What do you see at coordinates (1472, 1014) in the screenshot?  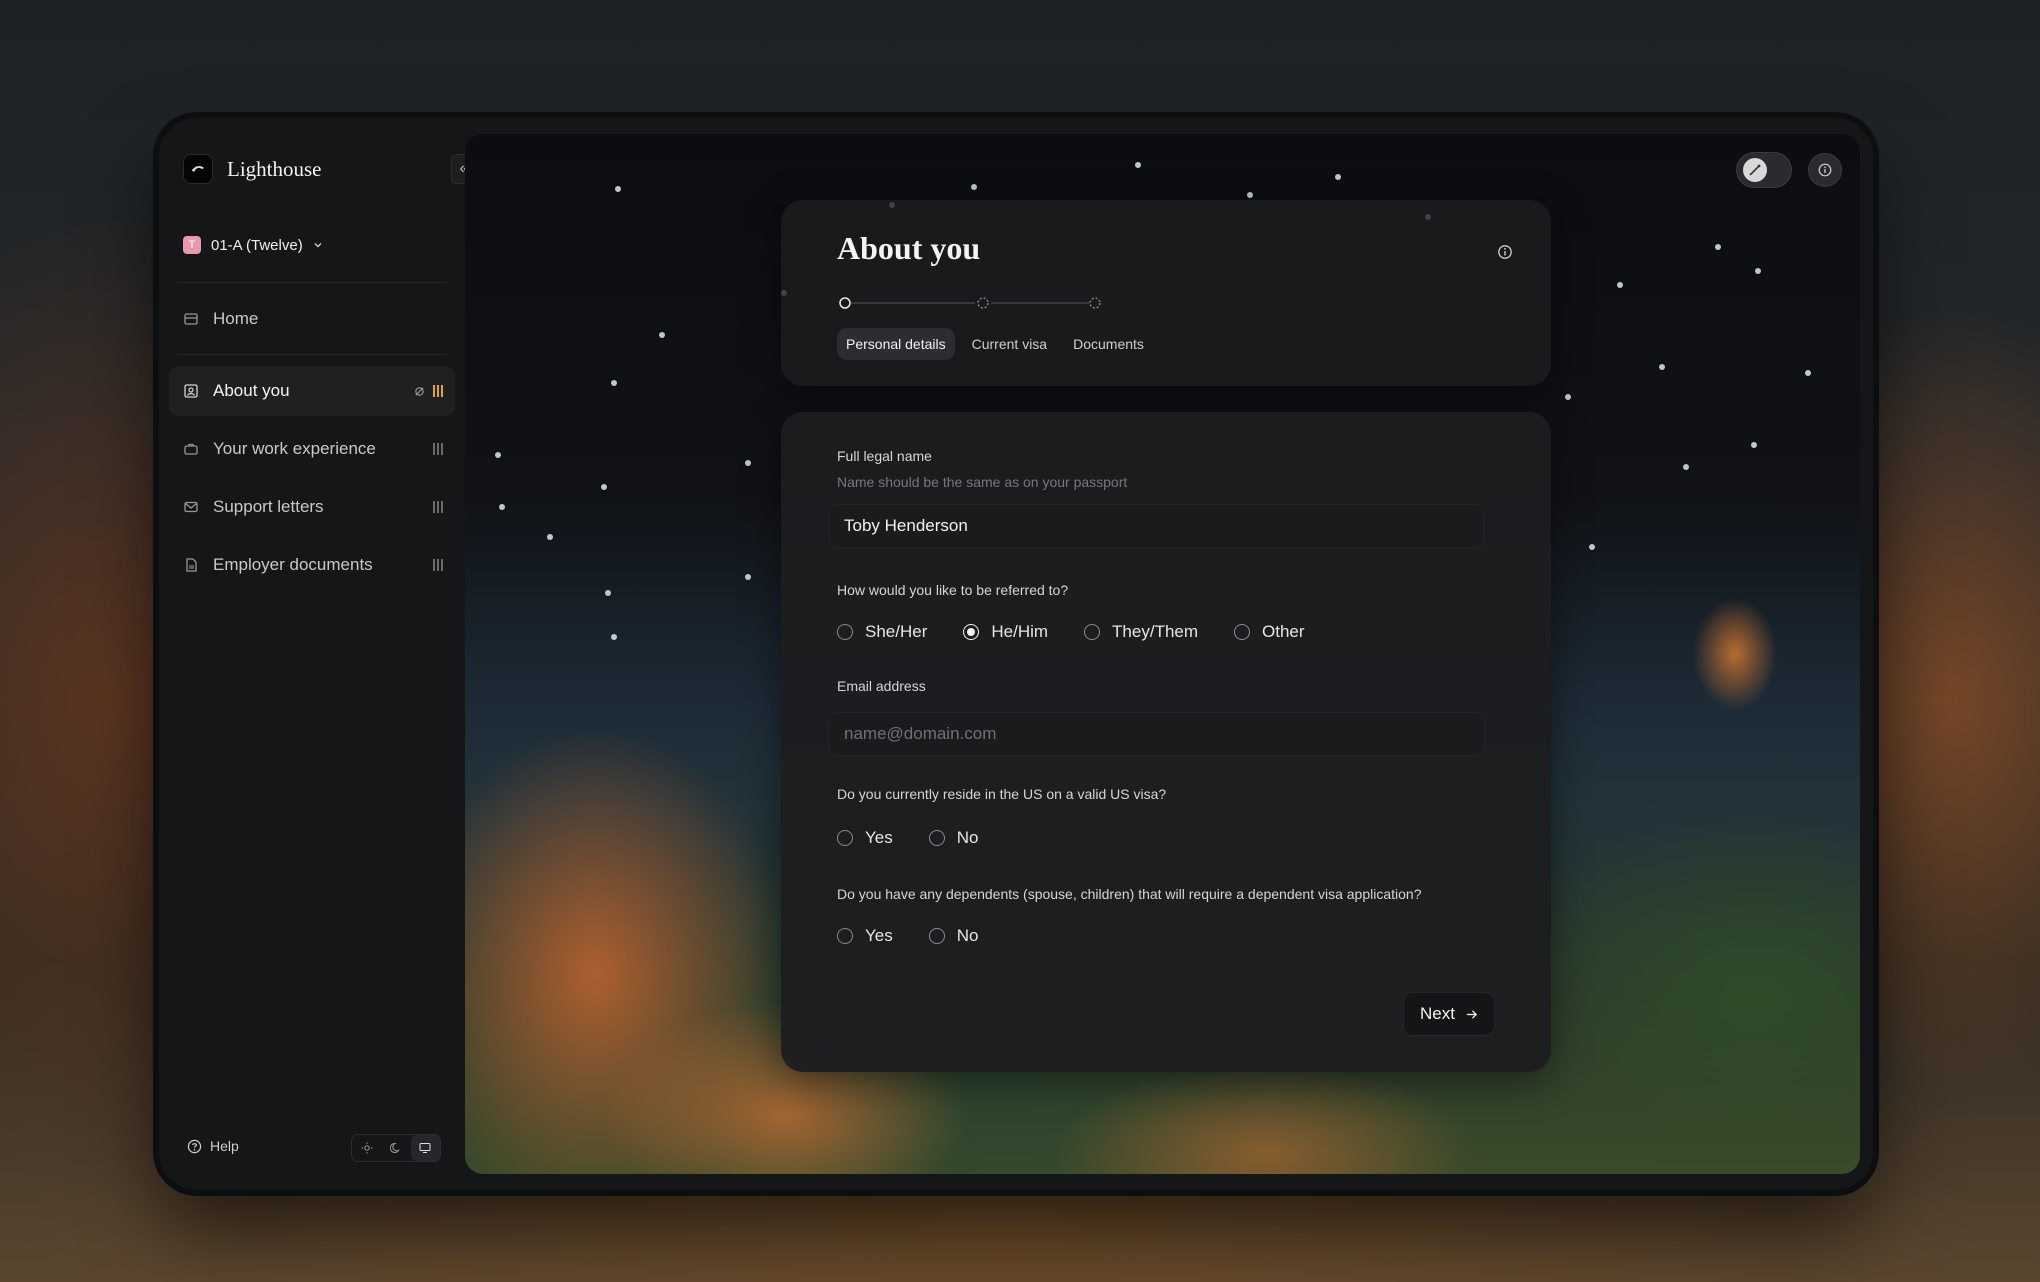 I see `arrow-right-icon` at bounding box center [1472, 1014].